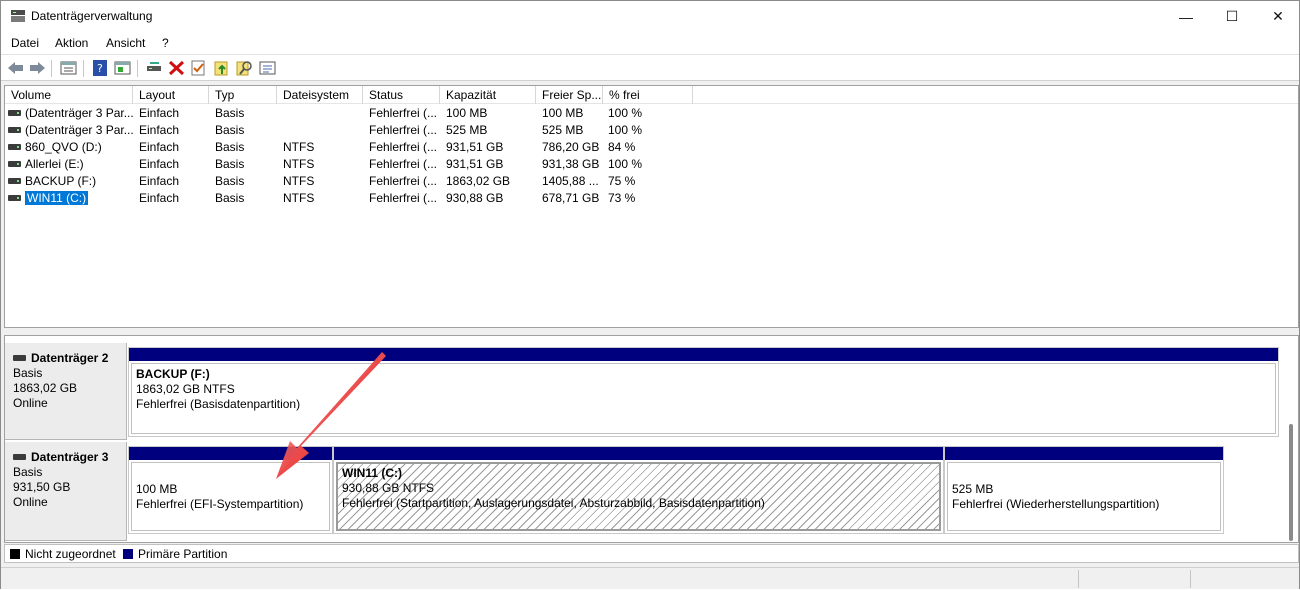  What do you see at coordinates (650, 16) in the screenshot?
I see `title-bar: Datenträgerverwaltung — ☐ ✕` at bounding box center [650, 16].